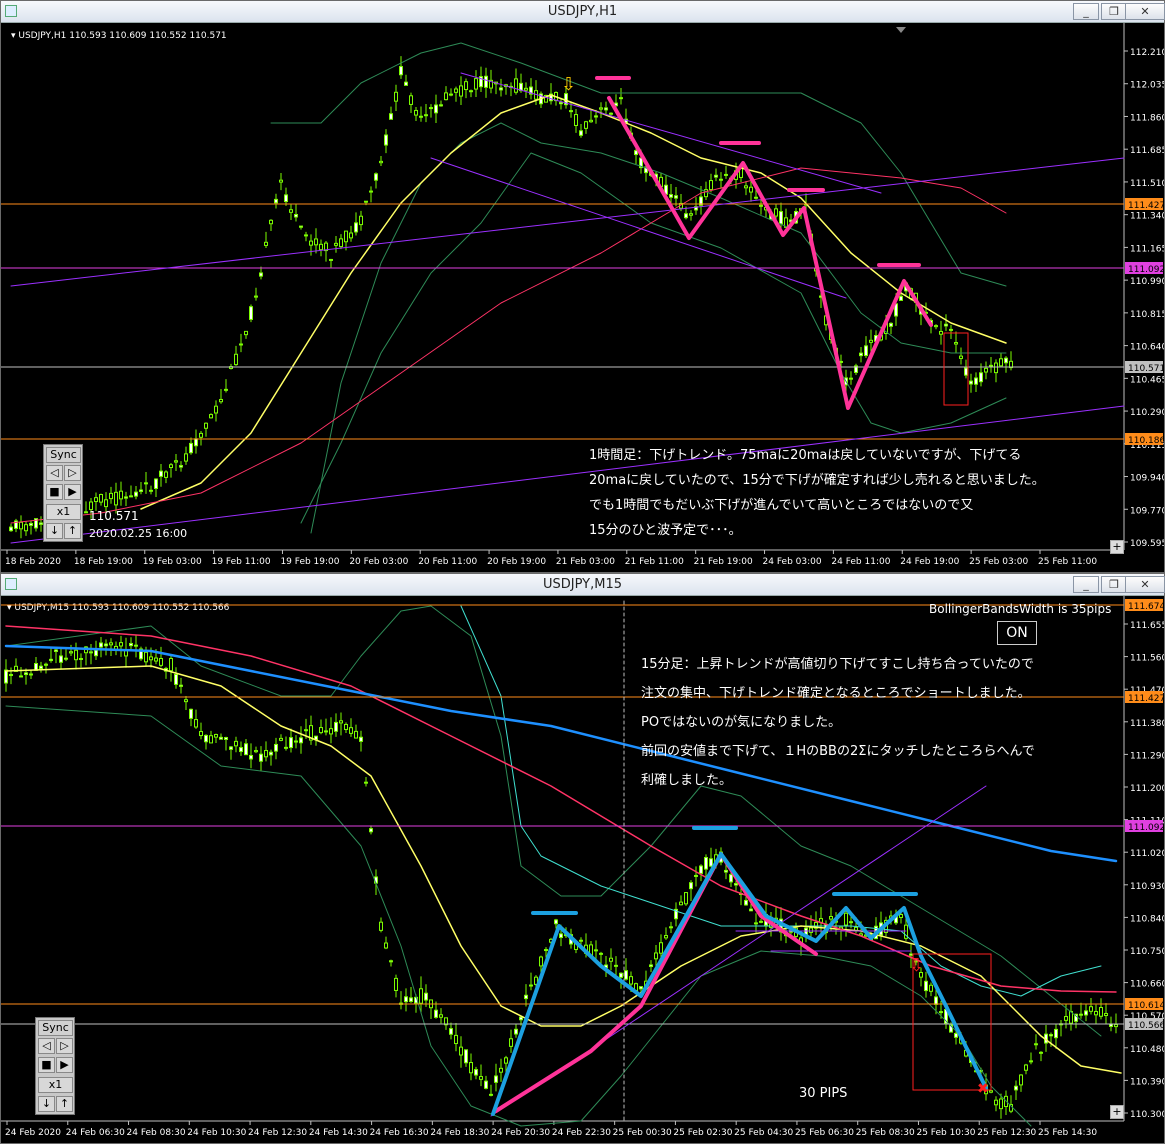 This screenshot has width=1165, height=1144. What do you see at coordinates (216, 1133) in the screenshot?
I see `time-tick-label: 24 Feb 10:30` at bounding box center [216, 1133].